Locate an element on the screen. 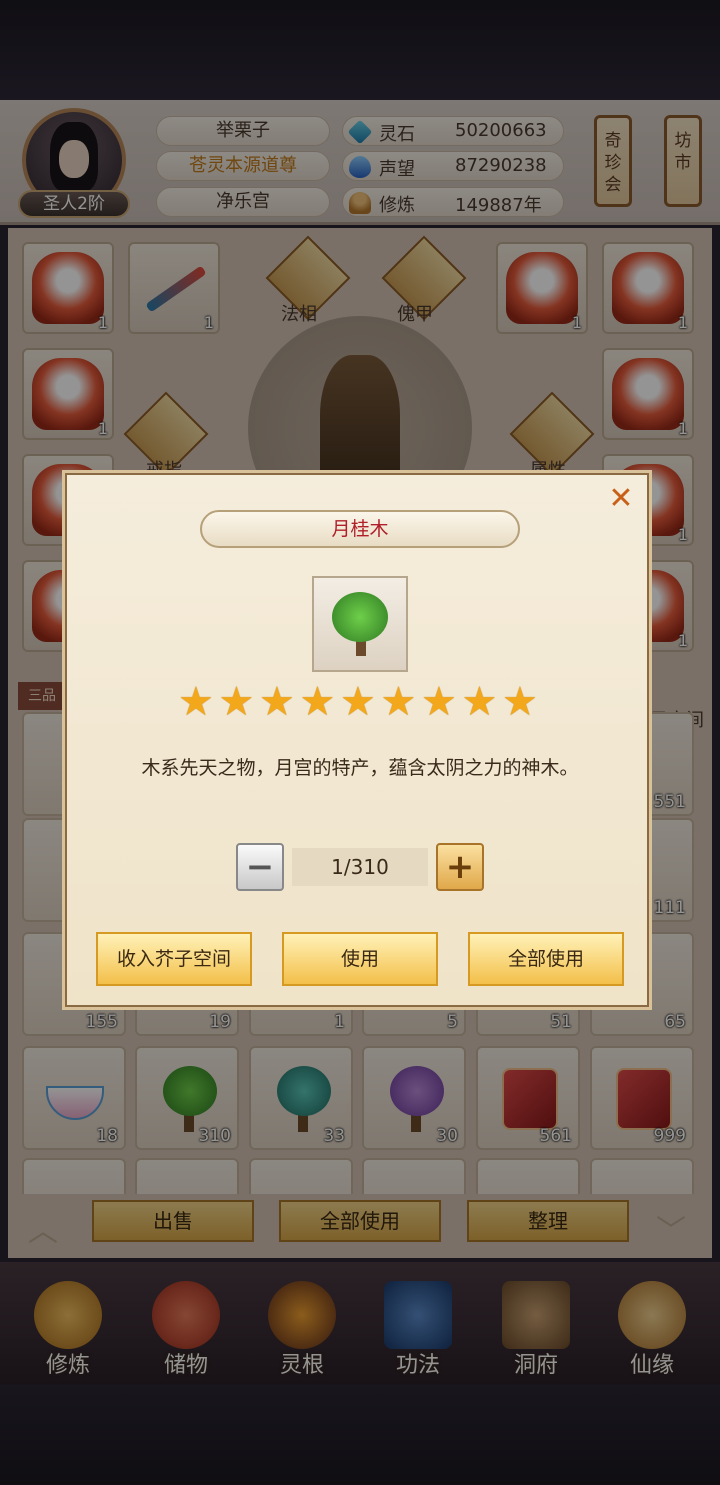 Image resolution: width=720 pixels, height=1485 pixels. item-description: 木系先天之物，月宫的特产，蕴含太阴之力的神木。 is located at coordinates (360, 768).